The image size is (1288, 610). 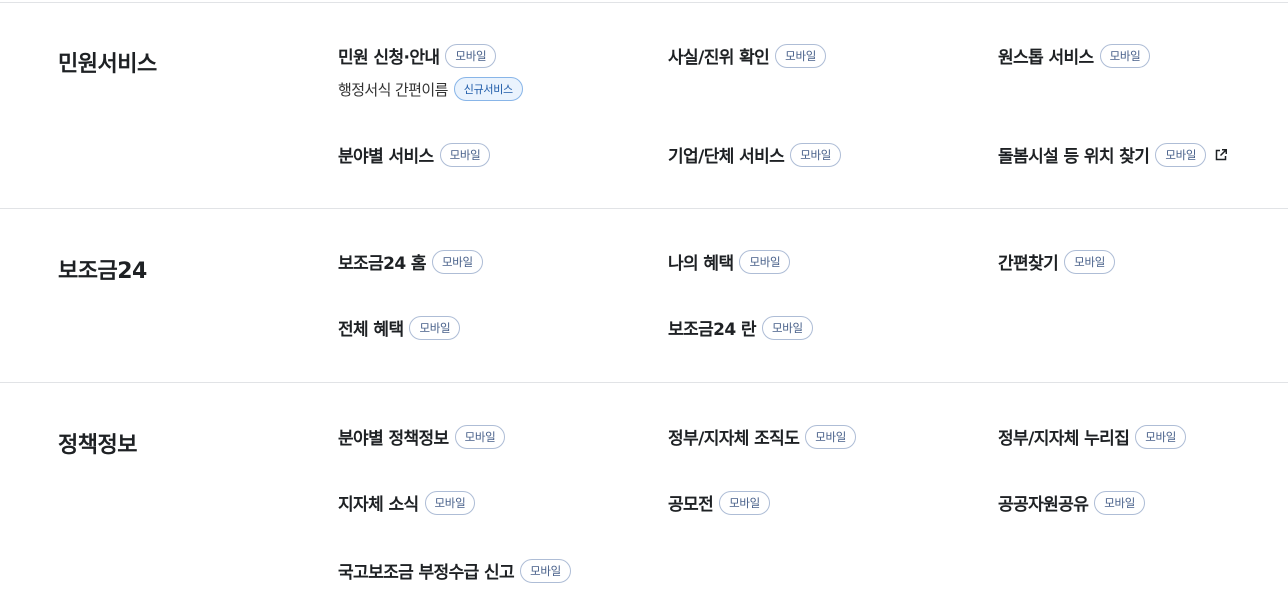 I want to click on menu-item-care-facility-finder: 돌봄시설 등 위치 찾기 모바일, so click(x=1113, y=154).